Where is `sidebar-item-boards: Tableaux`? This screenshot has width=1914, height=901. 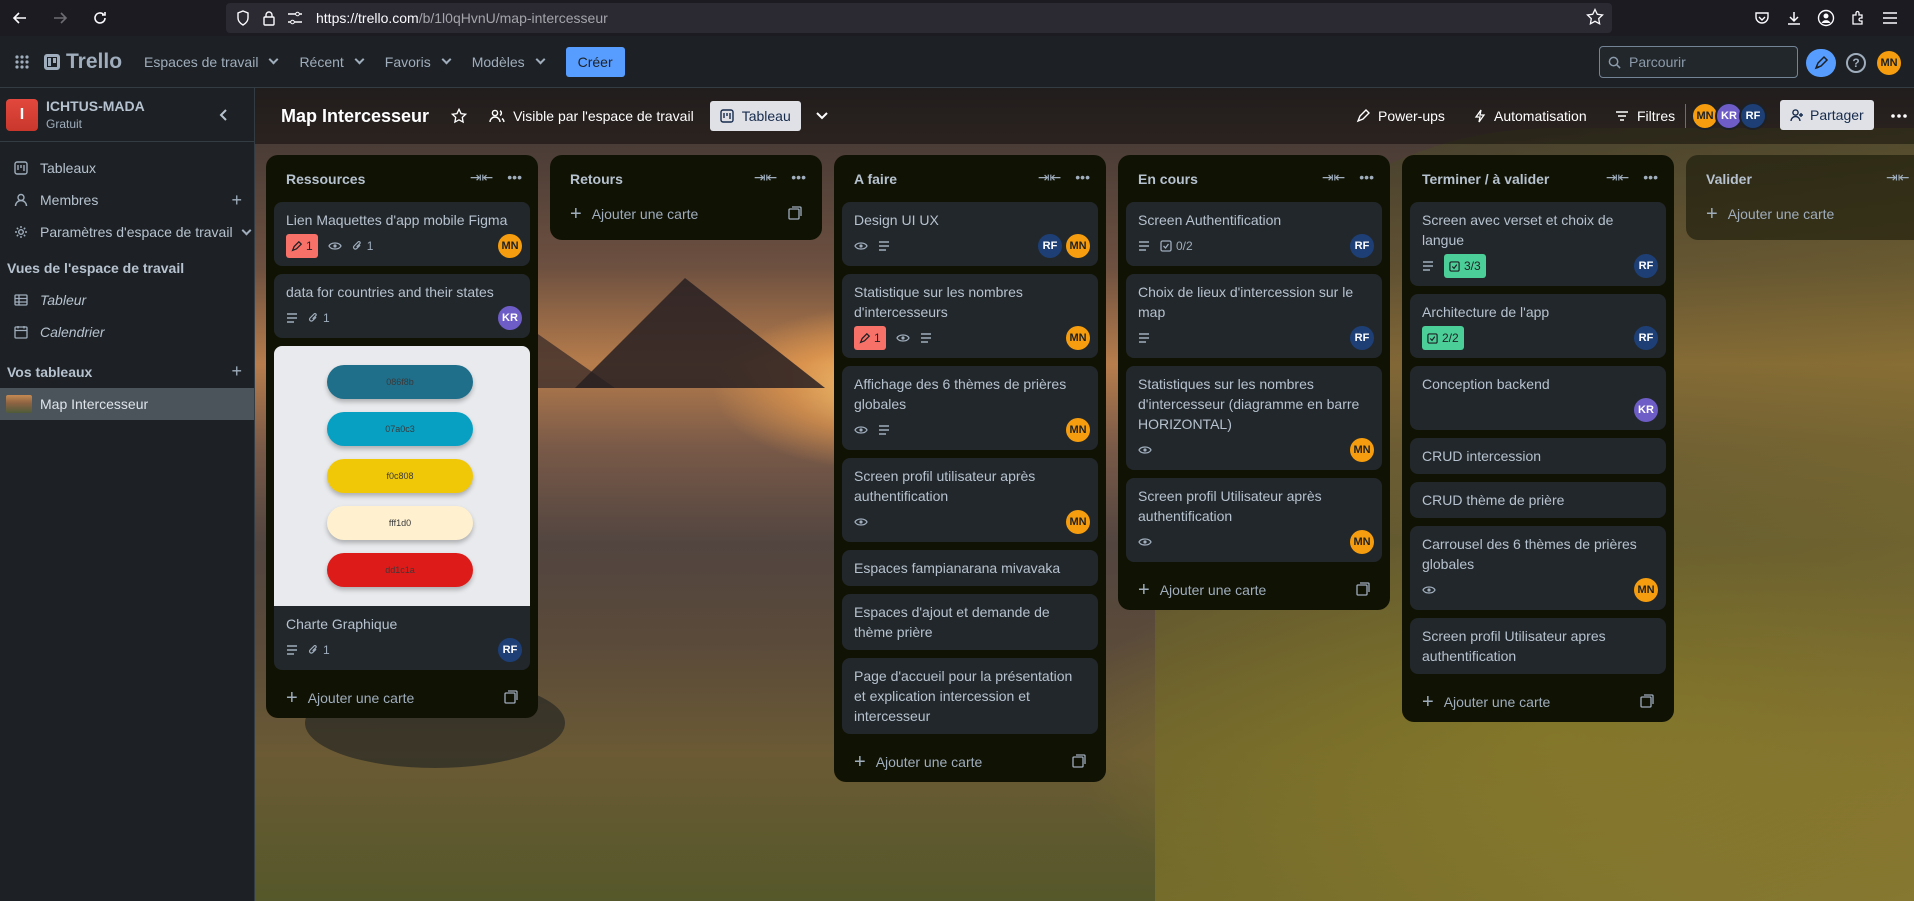
sidebar-item-boards: Tableaux is located at coordinates (127, 168).